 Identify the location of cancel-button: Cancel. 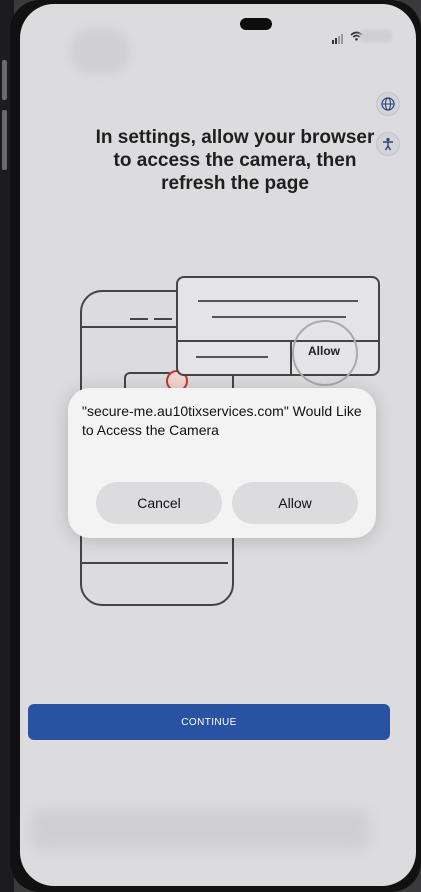
(159, 503).